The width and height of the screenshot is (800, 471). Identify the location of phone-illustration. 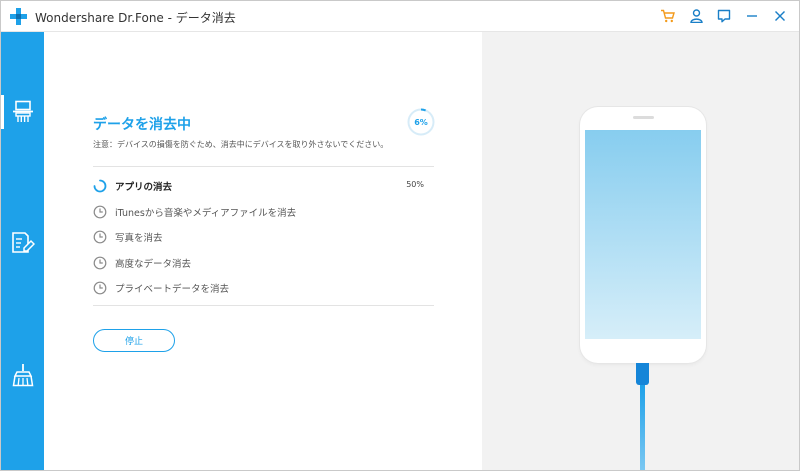
(643, 235).